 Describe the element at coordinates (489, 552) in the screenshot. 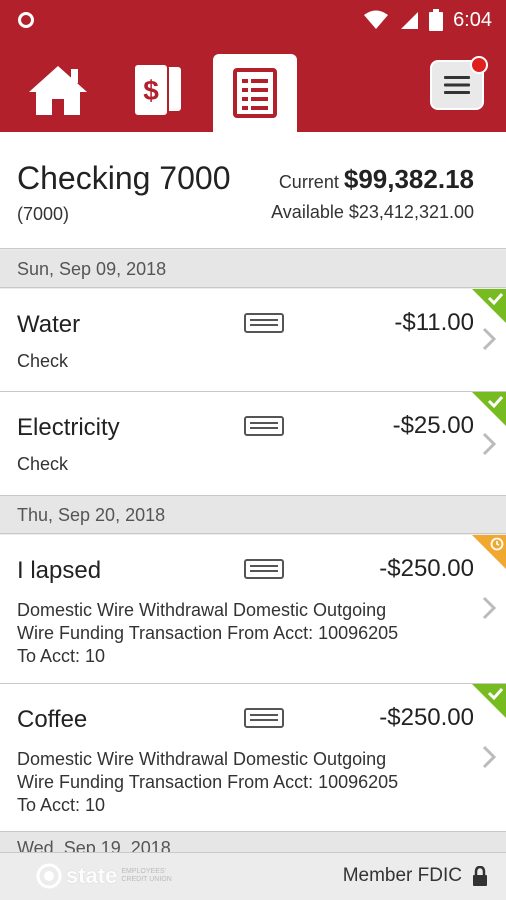

I see `pending-clock-icon` at that location.